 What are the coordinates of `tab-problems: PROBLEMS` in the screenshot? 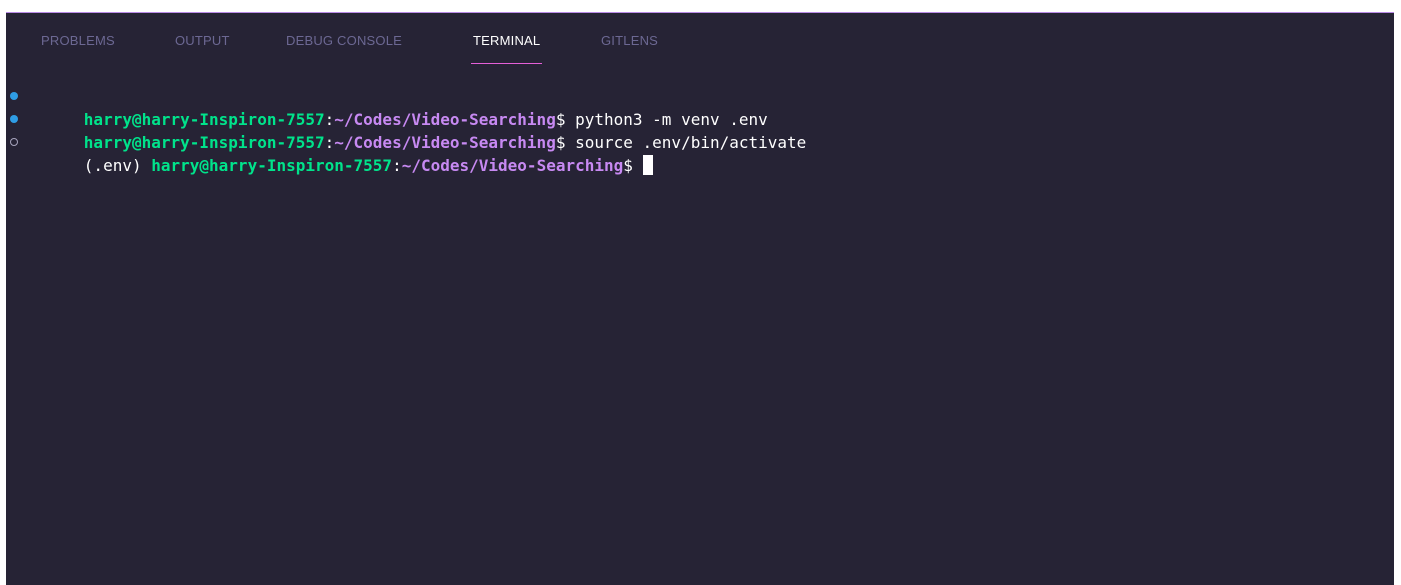 It's located at (78, 40).